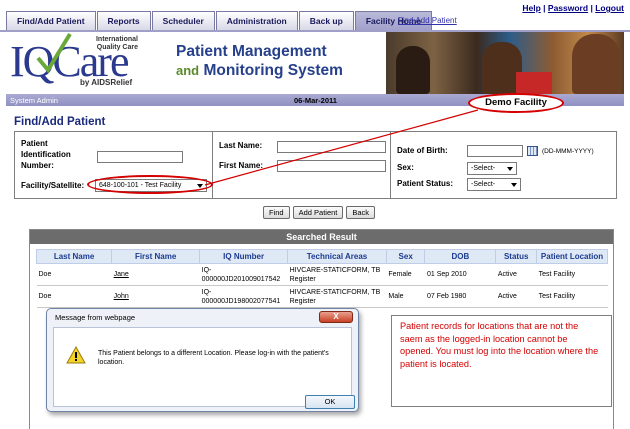 Image resolution: width=630 pixels, height=429 pixels. I want to click on tab-administration: Administration, so click(256, 20).